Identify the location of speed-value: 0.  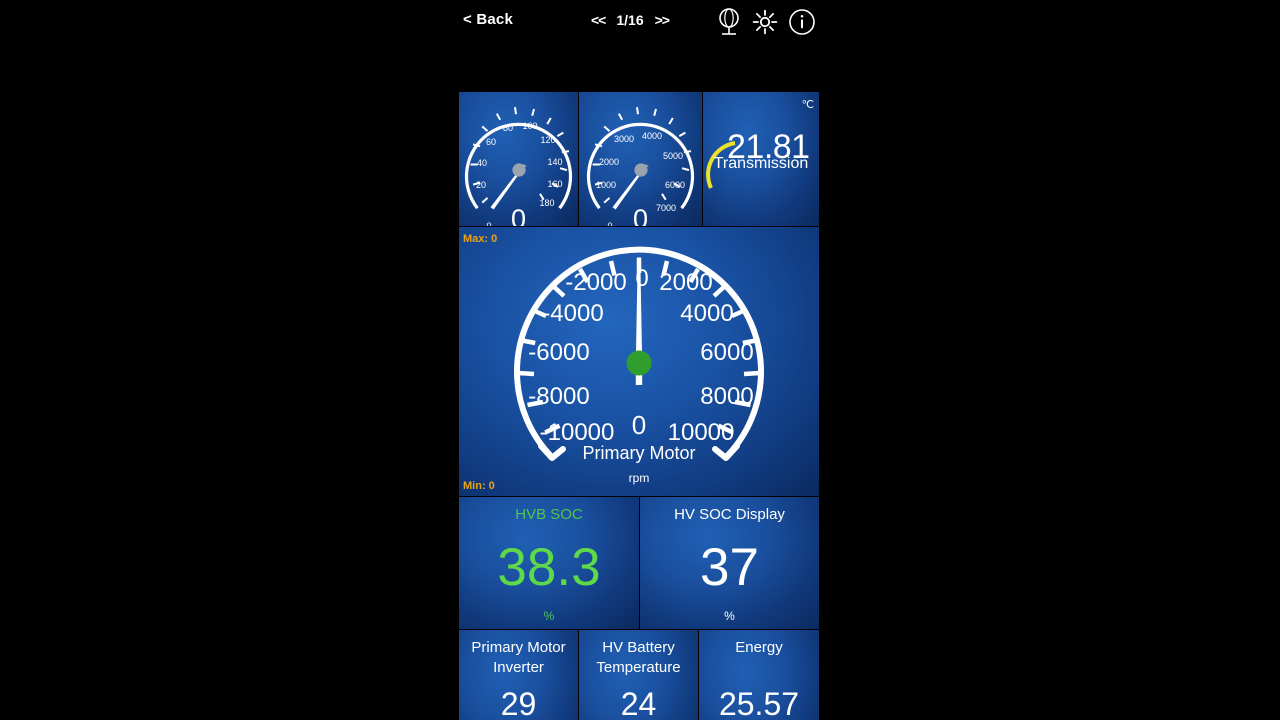
(518, 215).